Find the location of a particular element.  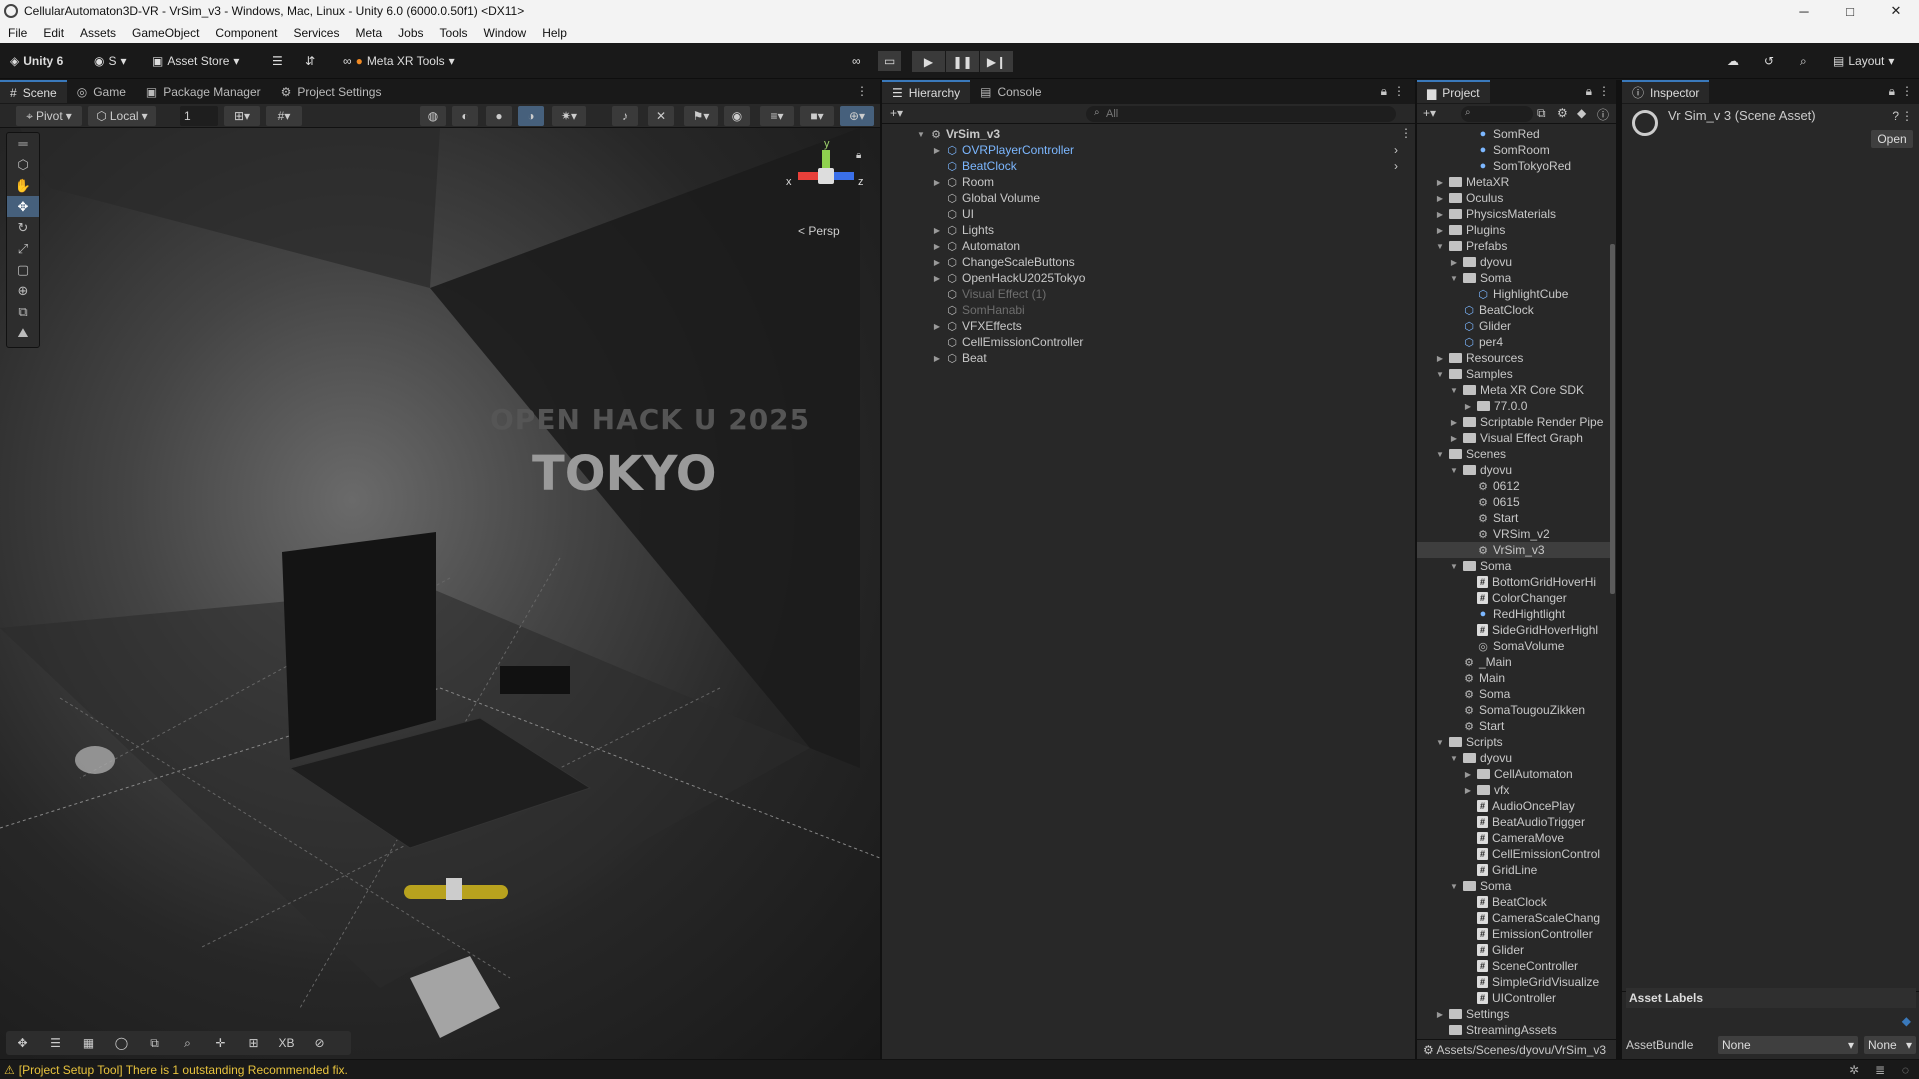

drag-handle-icon: ═ is located at coordinates (23, 143).